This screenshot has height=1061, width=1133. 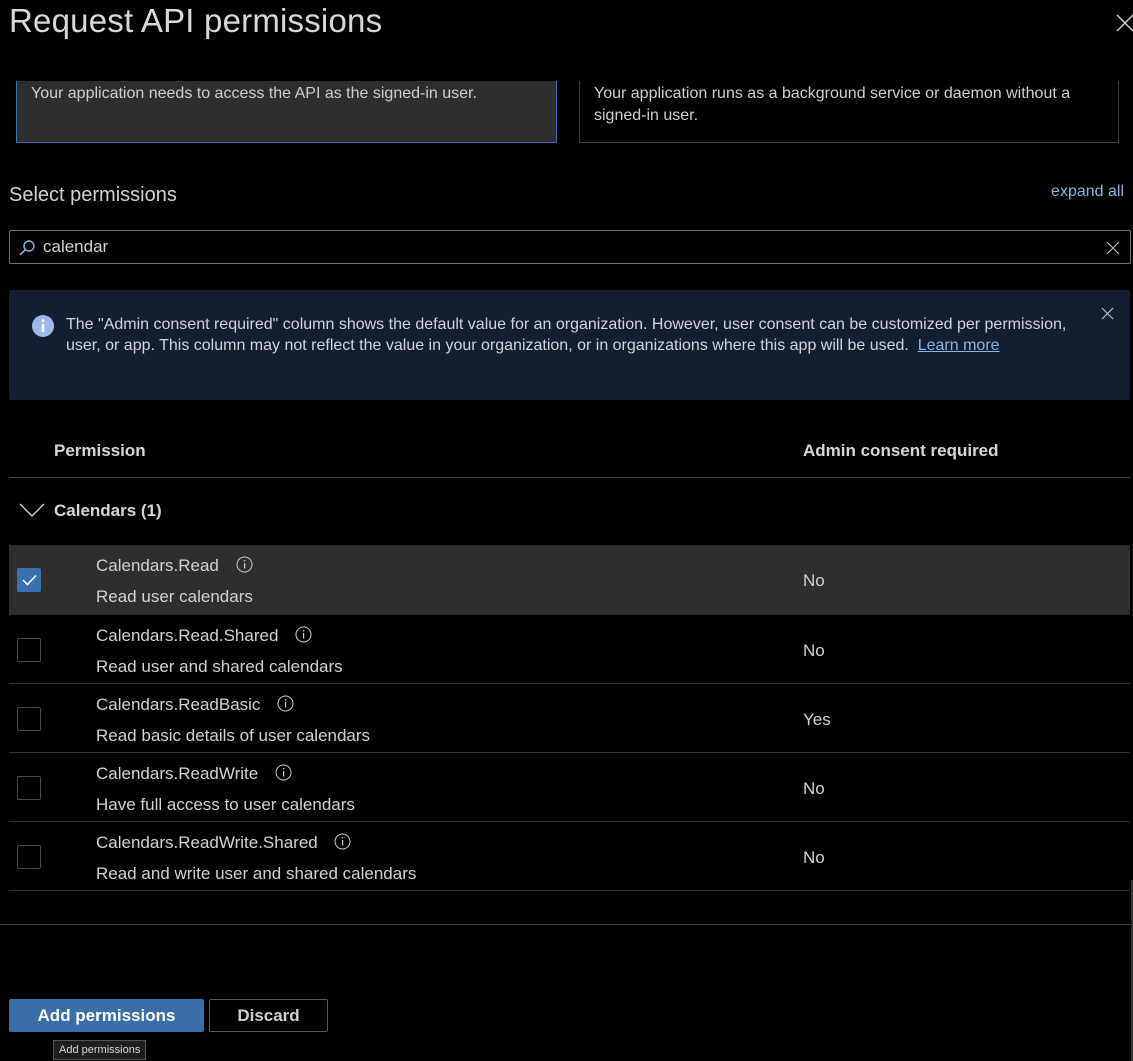 I want to click on search-icon, so click(x=27, y=248).